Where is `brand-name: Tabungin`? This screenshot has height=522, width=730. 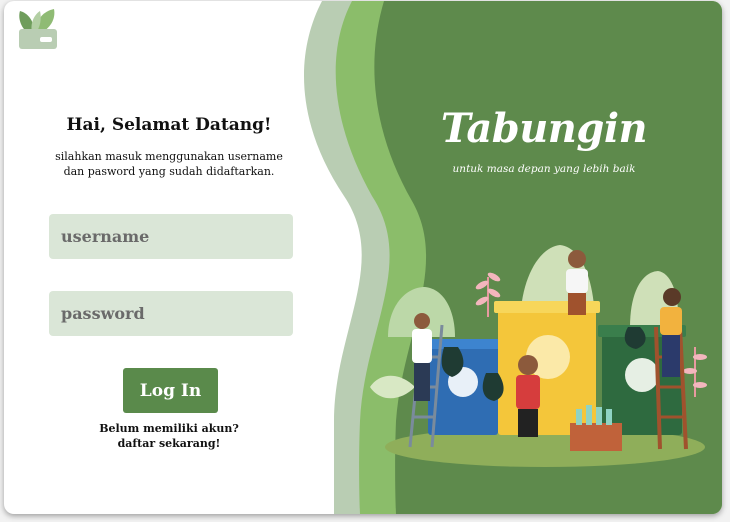 brand-name: Tabungin is located at coordinates (544, 128).